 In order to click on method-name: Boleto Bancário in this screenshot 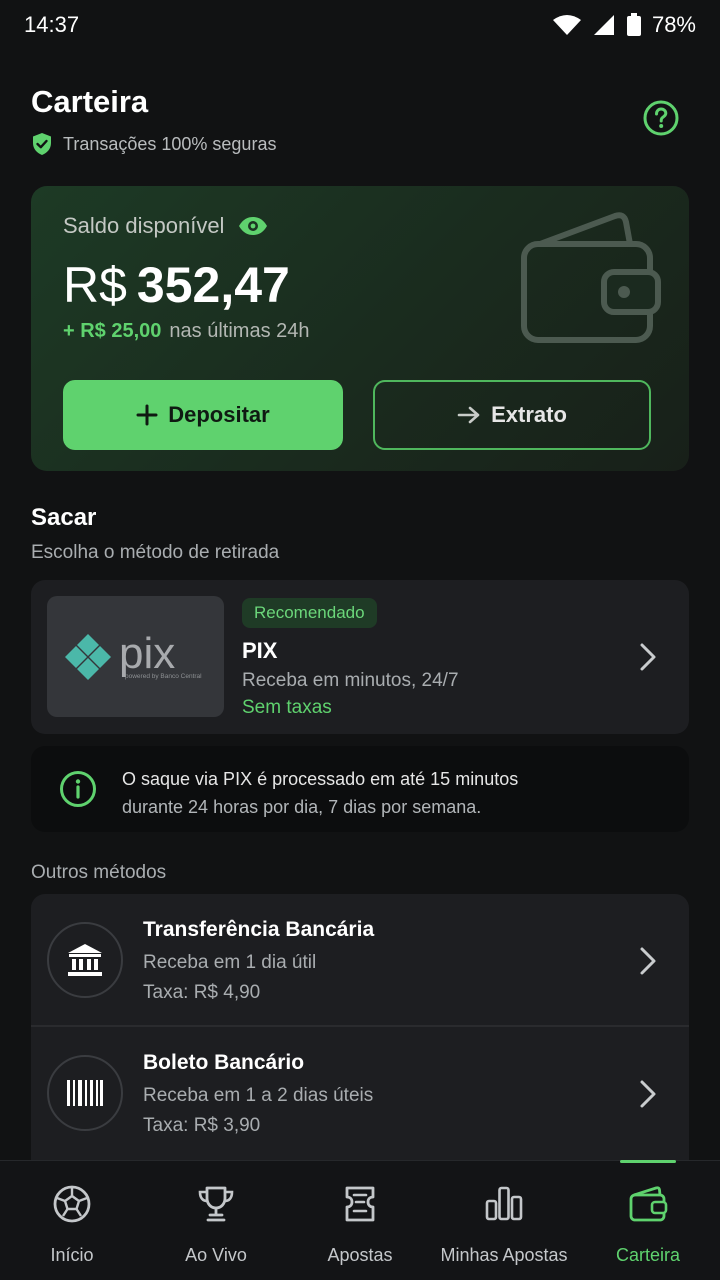, I will do `click(224, 1062)`.